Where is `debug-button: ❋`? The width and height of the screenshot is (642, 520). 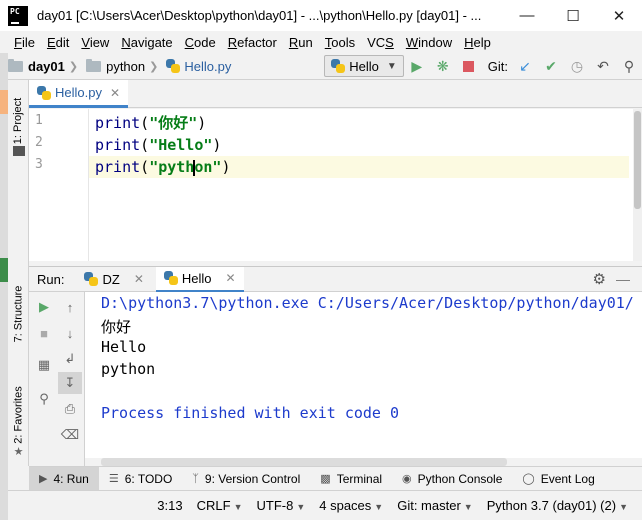 debug-button: ❋ is located at coordinates (443, 66).